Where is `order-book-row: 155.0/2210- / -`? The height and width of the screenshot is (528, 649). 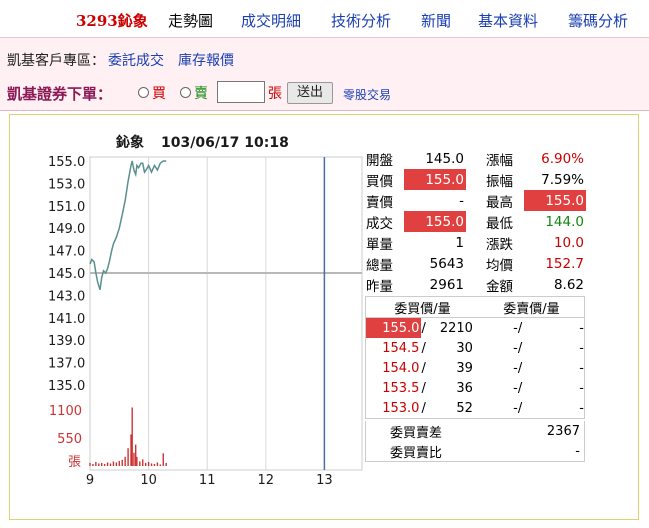 order-book-row: 155.0/2210- / - is located at coordinates (475, 327).